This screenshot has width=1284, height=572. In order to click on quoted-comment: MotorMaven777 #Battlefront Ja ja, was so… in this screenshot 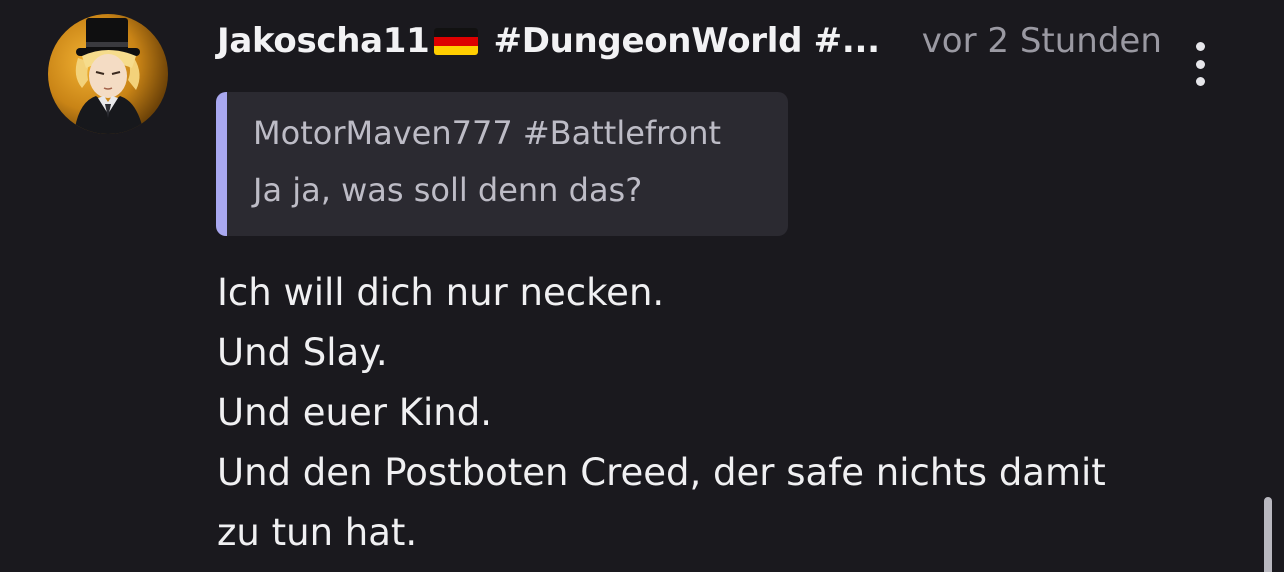, I will do `click(502, 164)`.